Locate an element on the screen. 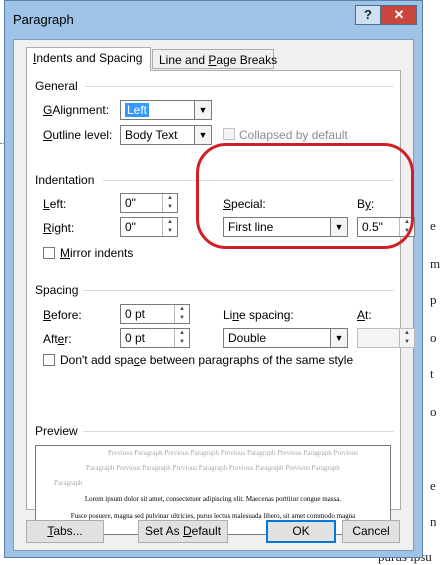  alignment-label-text: Alignment: is located at coordinates (81, 110).